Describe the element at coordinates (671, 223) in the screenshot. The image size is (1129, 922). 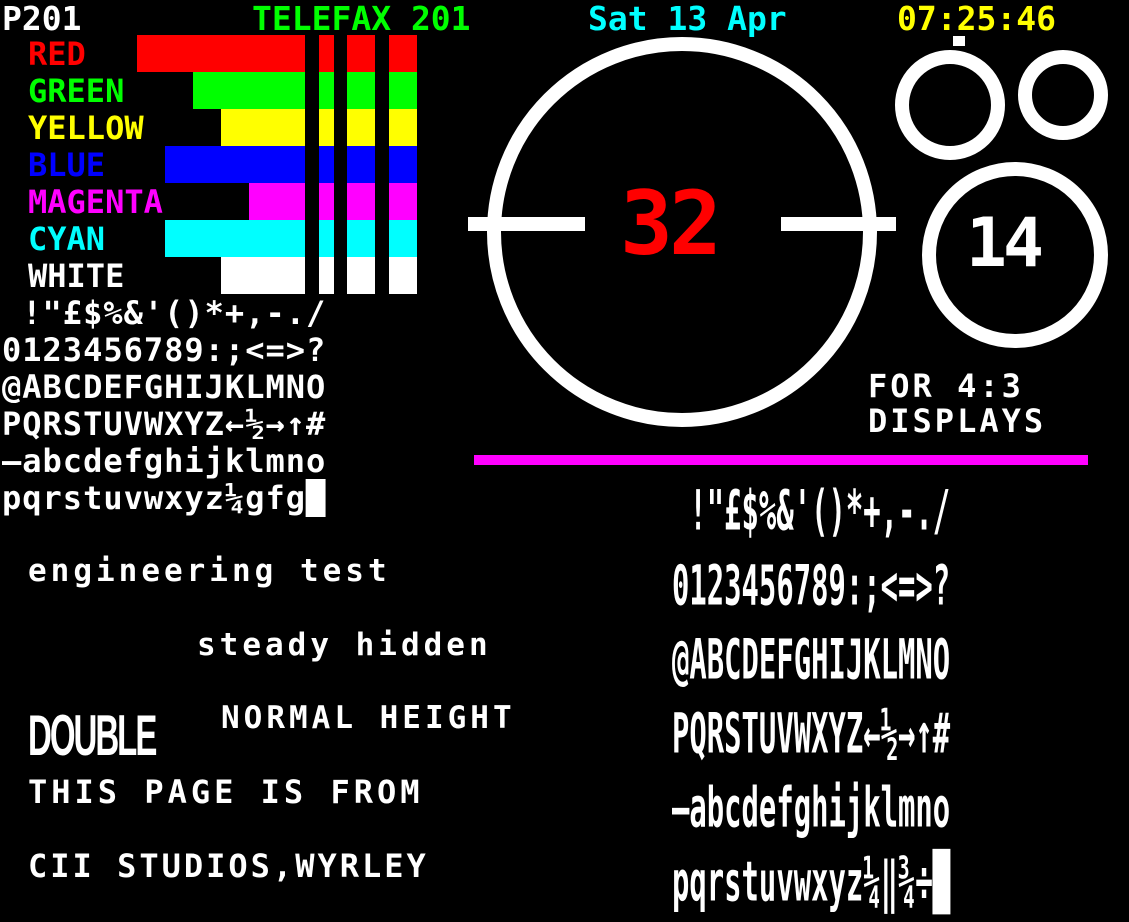
I see `big-circle-number: 32` at that location.